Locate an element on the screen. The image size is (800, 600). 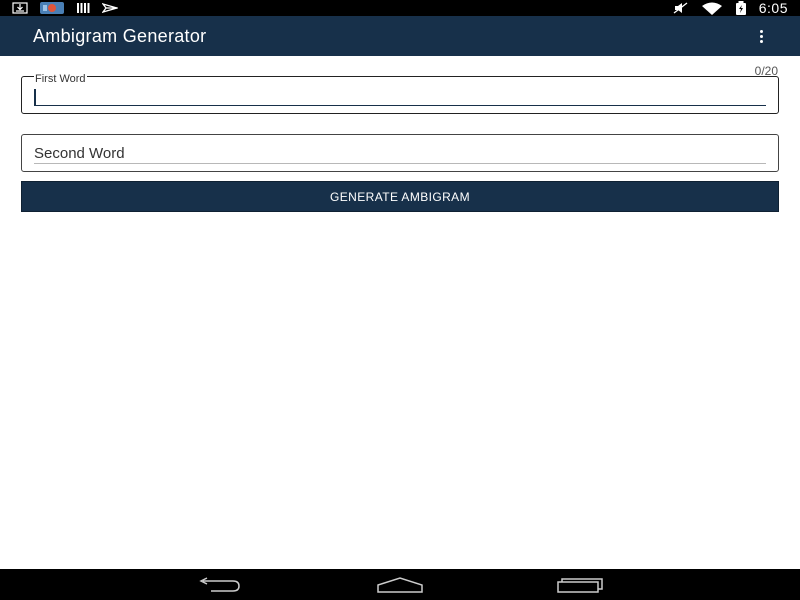
second-word-input is located at coordinates (400, 153).